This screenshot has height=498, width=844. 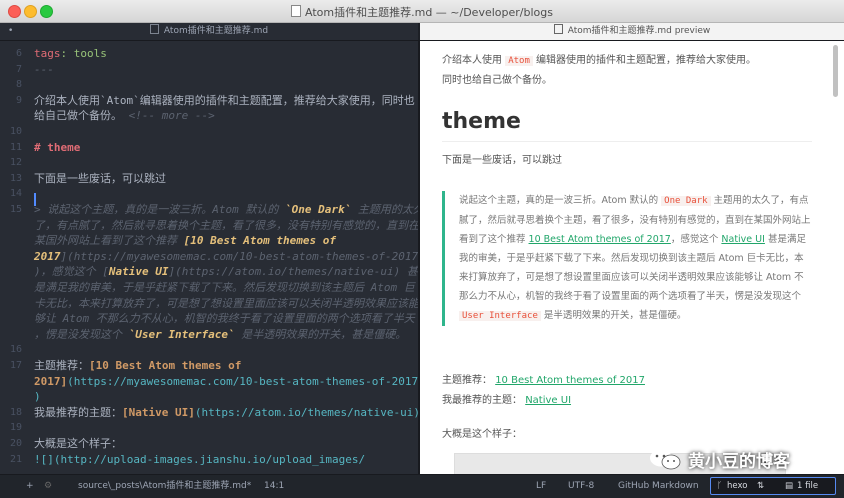 I want to click on code-token: 2017], so click(x=51, y=381).